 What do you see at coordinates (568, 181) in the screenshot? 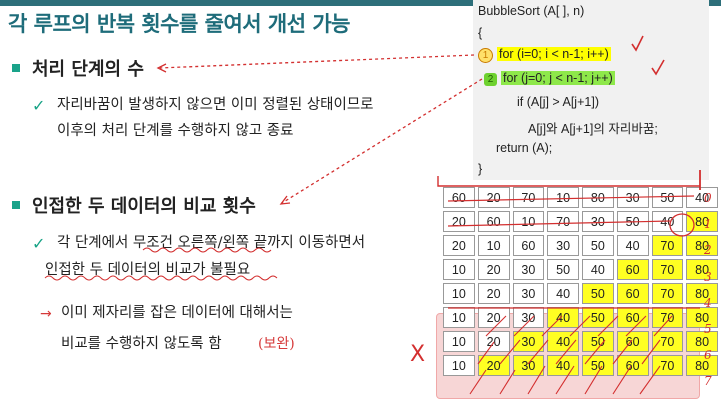
I see `top-bracket` at bounding box center [568, 181].